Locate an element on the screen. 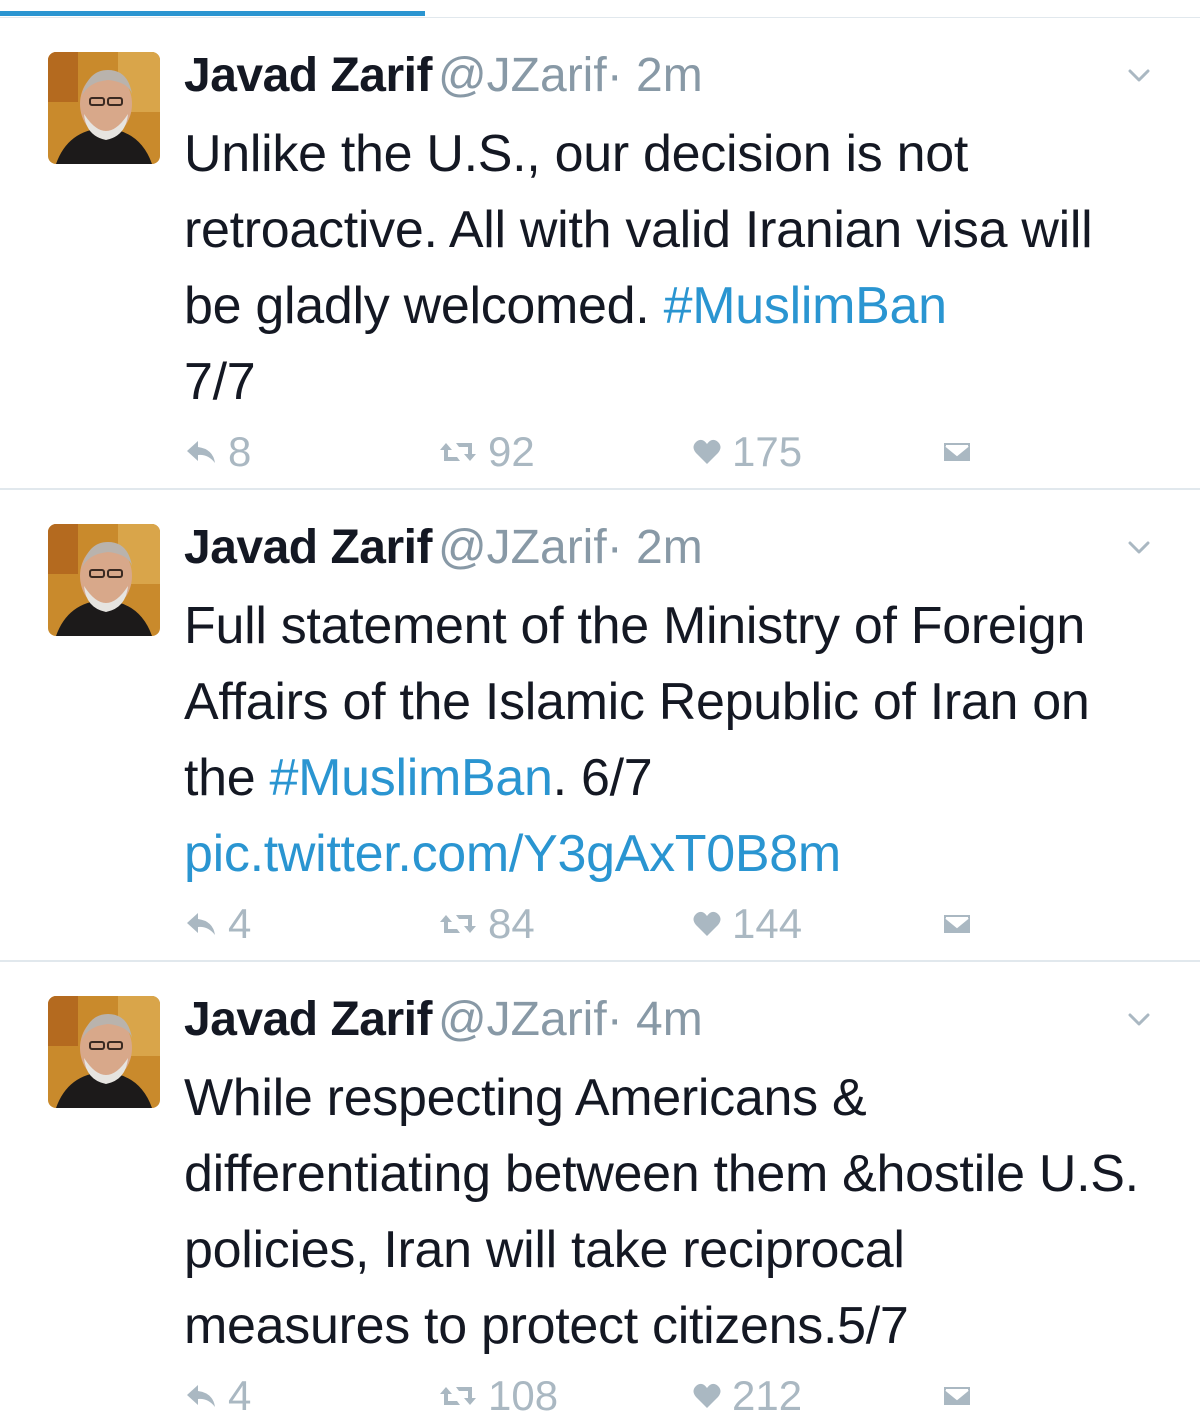 The width and height of the screenshot is (1200, 1422). like-count: 175 is located at coordinates (767, 451).